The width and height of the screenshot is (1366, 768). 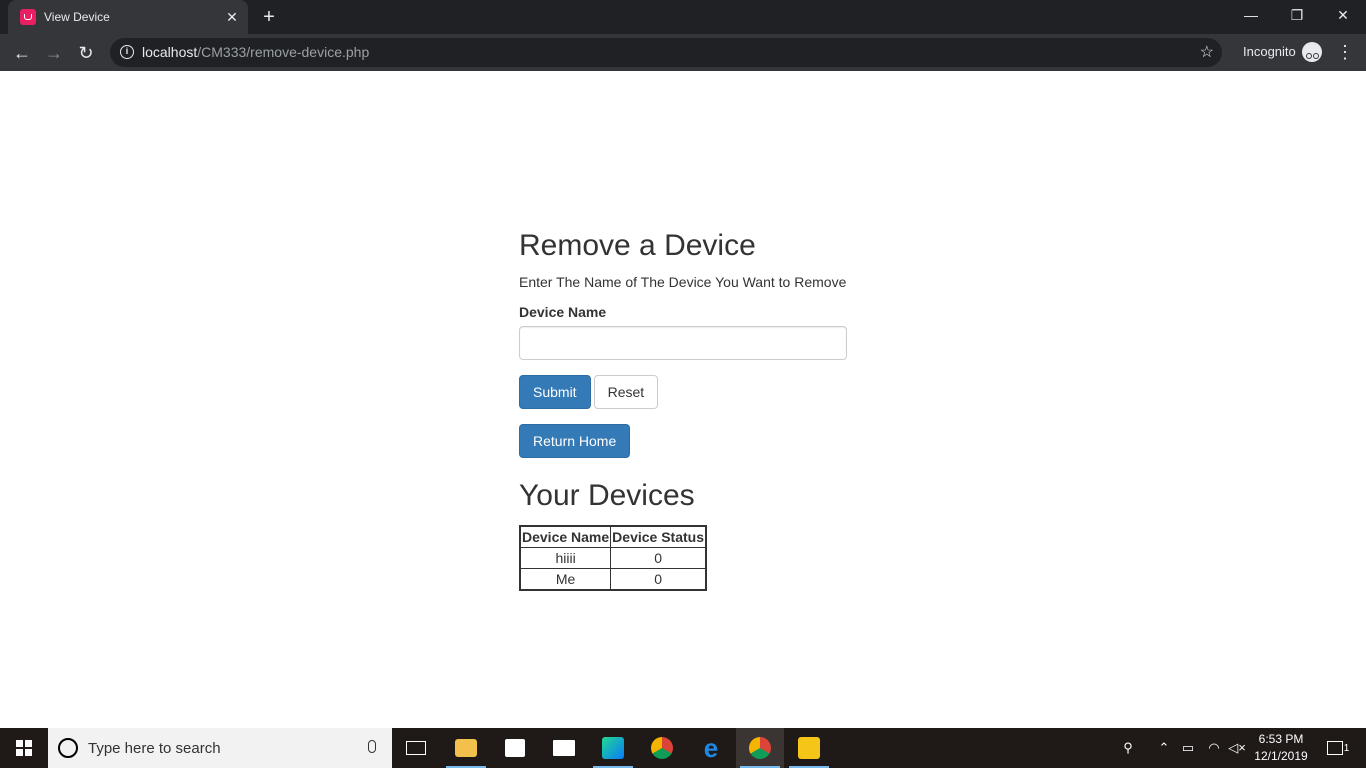 I want to click on chrome-active-icon, so click(x=760, y=748).